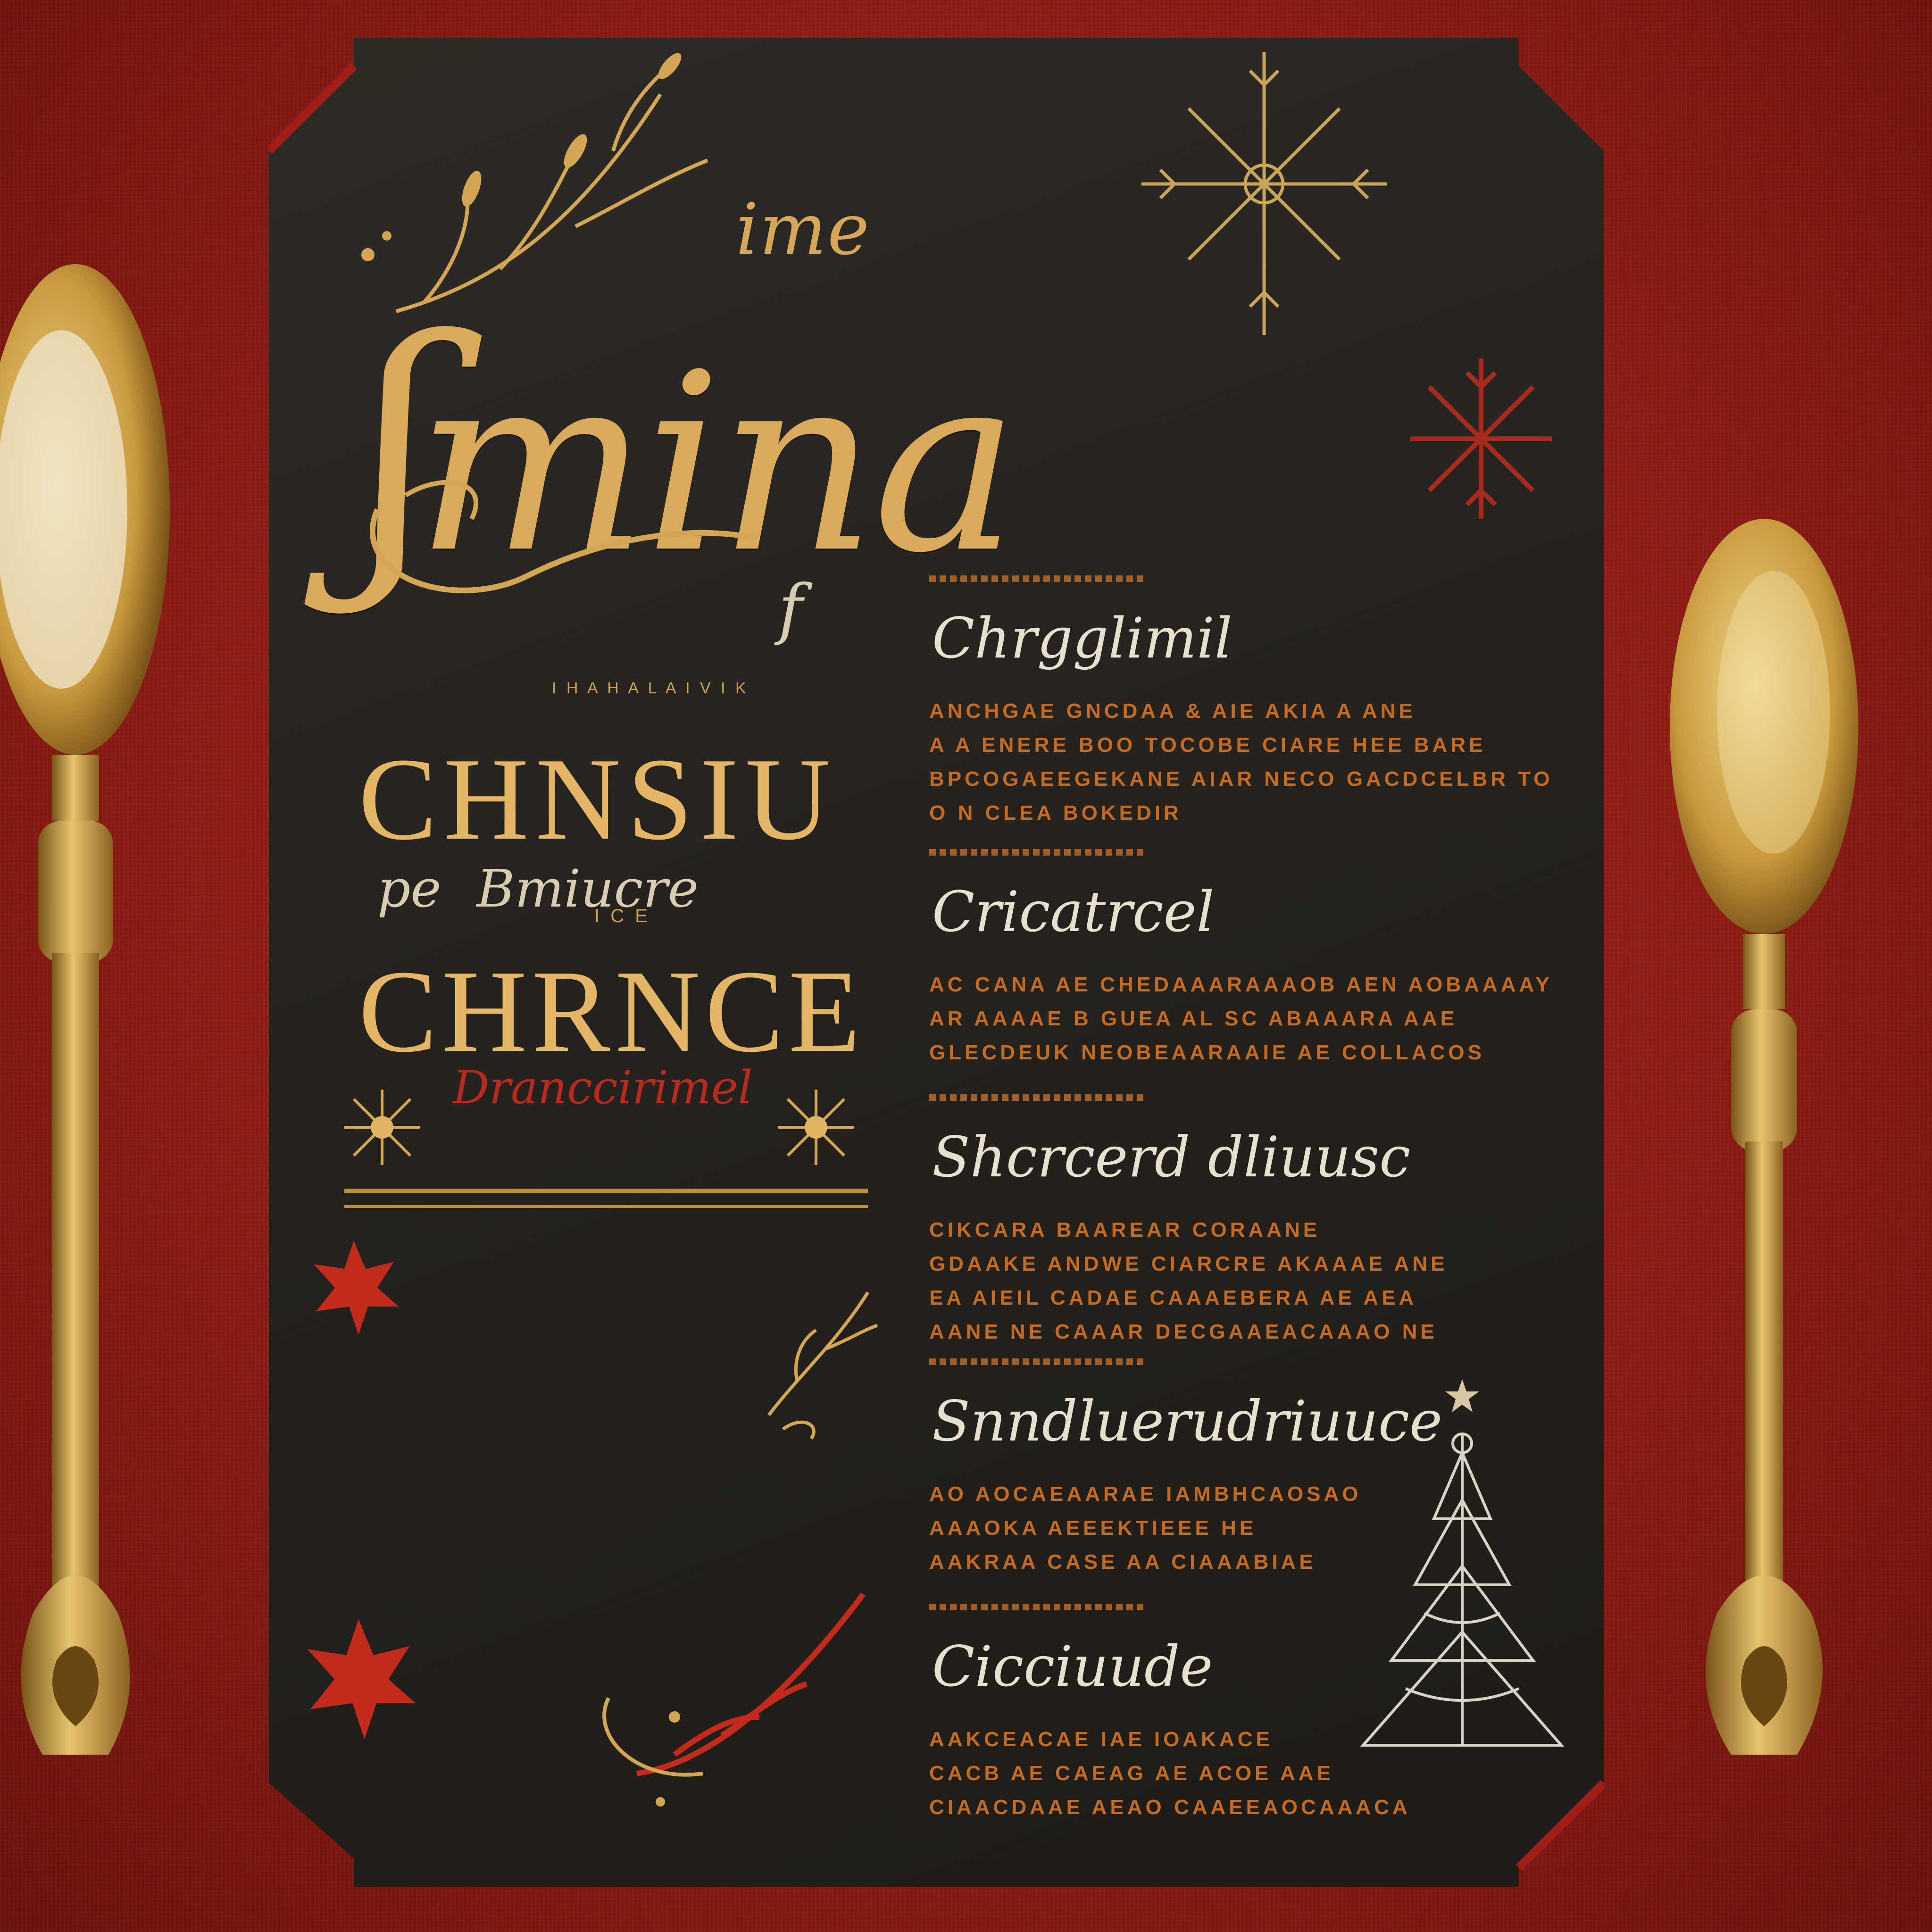 Image resolution: width=1932 pixels, height=1932 pixels. What do you see at coordinates (588, 888) in the screenshot?
I see `left-subtitle-word: Bmiucre` at bounding box center [588, 888].